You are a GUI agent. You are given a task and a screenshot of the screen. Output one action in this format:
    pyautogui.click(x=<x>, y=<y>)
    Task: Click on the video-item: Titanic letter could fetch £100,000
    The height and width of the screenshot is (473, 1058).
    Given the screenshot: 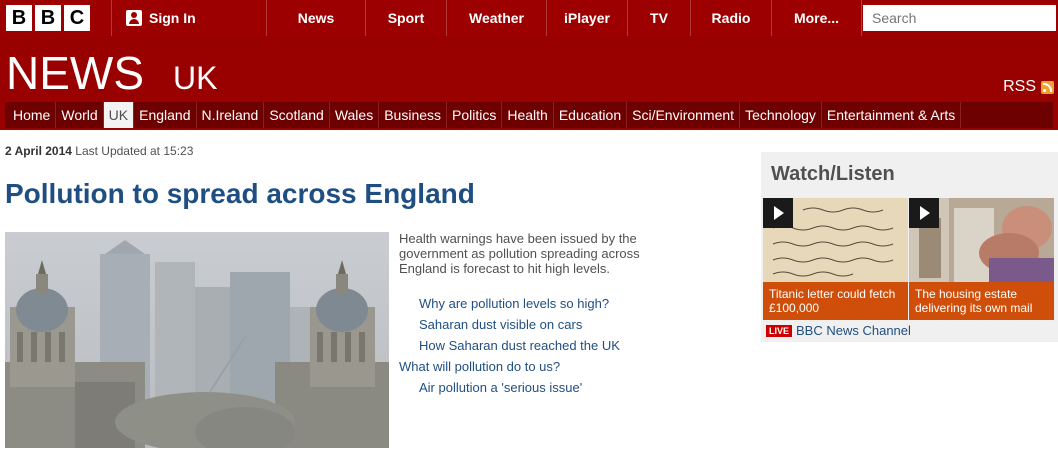 What is the action you would take?
    pyautogui.click(x=835, y=259)
    